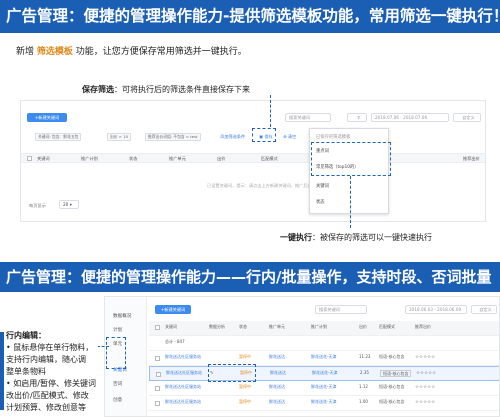 This screenshot has width=500, height=417. I want to click on note-accent-bar, so click(2, 371).